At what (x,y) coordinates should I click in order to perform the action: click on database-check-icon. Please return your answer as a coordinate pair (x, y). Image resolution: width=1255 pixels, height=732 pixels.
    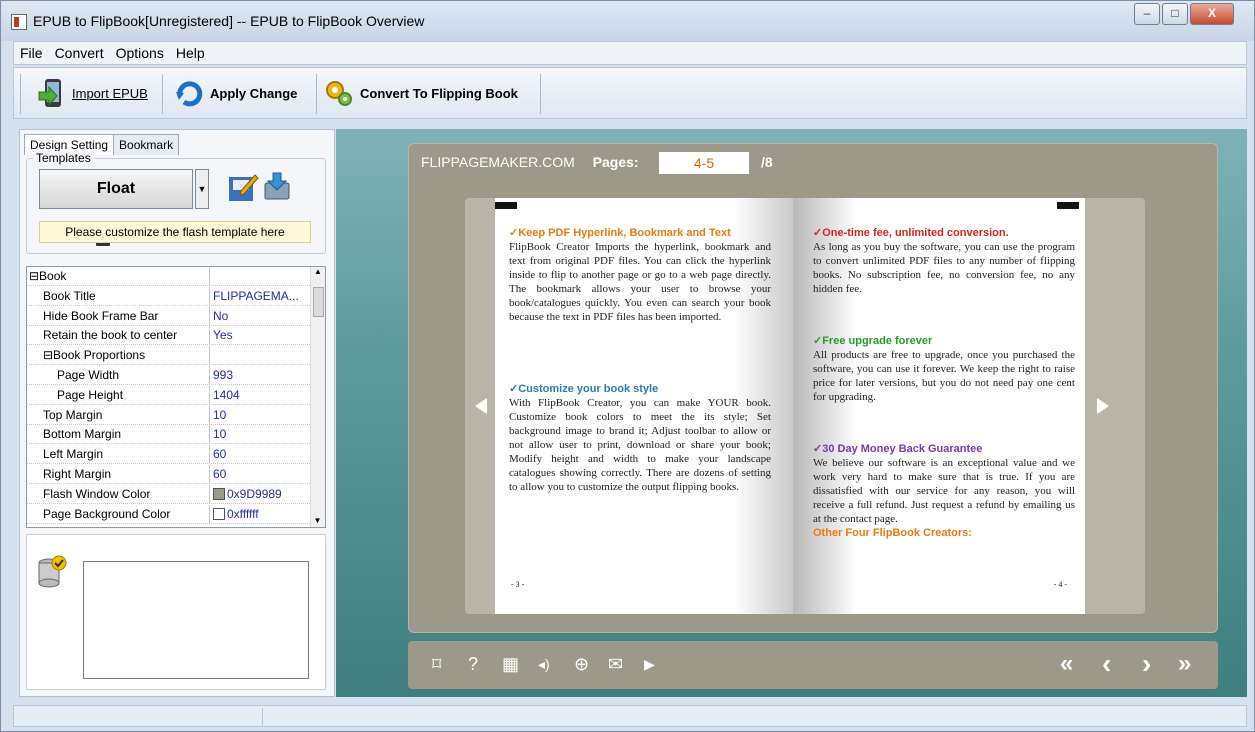
    Looking at the image, I should click on (52, 571).